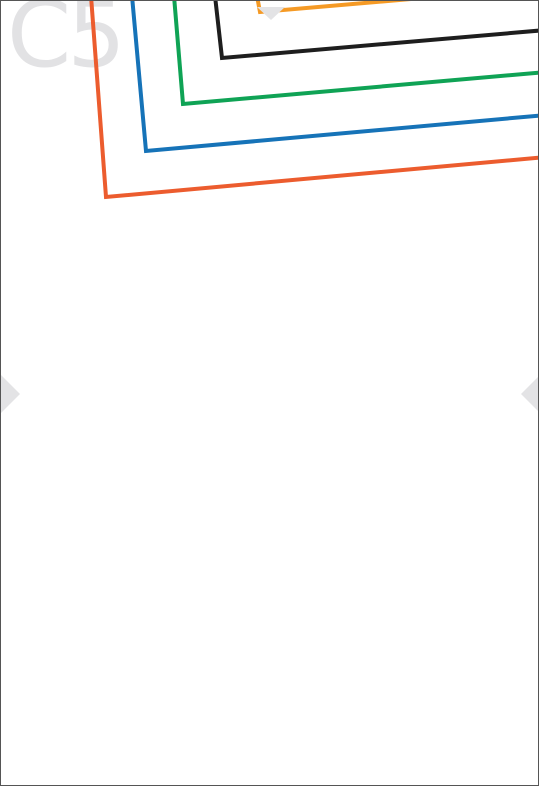 This screenshot has height=786, width=539. What do you see at coordinates (529, 394) in the screenshot?
I see `right-marker` at bounding box center [529, 394].